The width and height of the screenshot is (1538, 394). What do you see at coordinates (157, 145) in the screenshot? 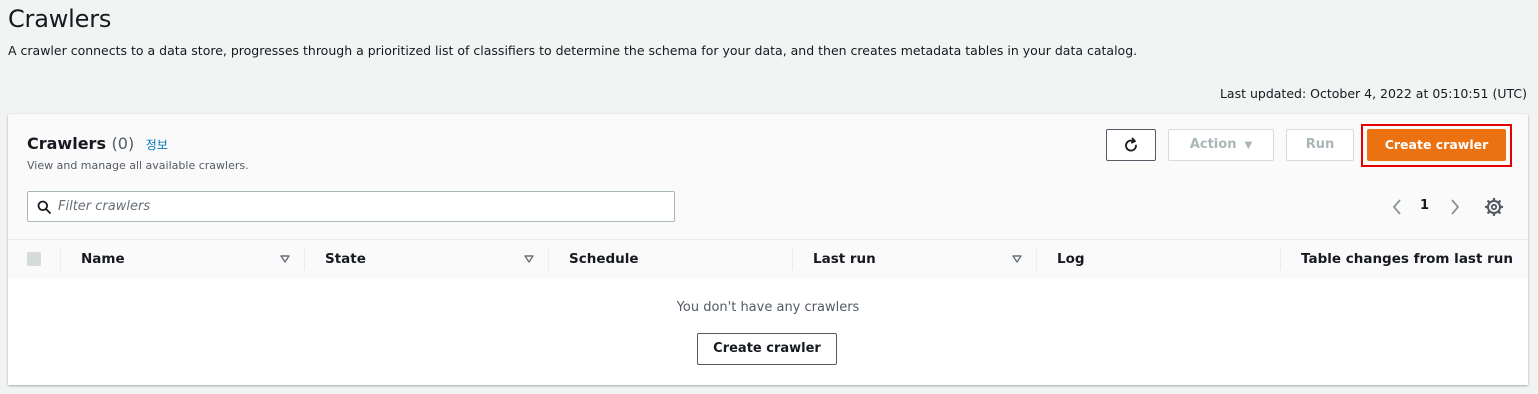
I see `info-link: 정보` at bounding box center [157, 145].